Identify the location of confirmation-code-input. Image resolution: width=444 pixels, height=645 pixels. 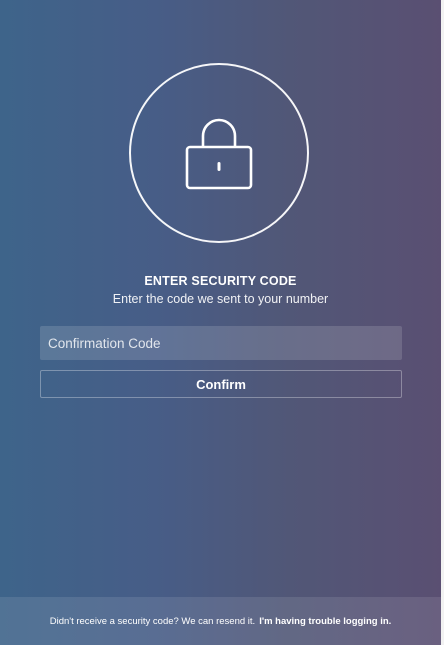
(221, 343).